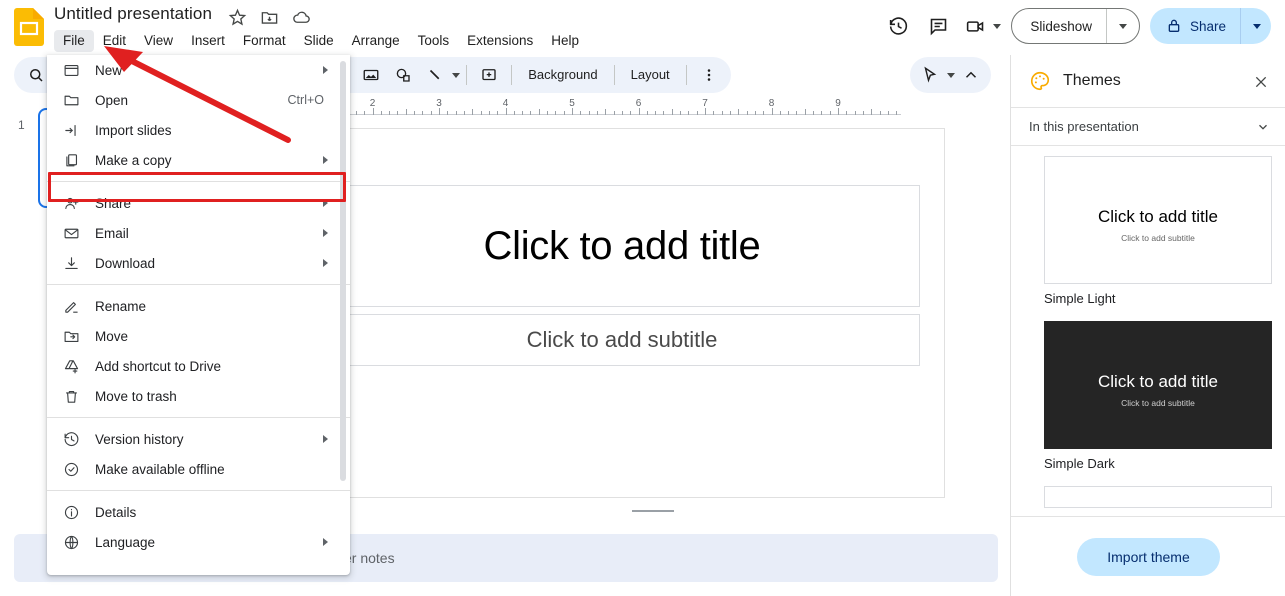 This screenshot has width=1285, height=596. What do you see at coordinates (198, 203) in the screenshot?
I see `file-menu-item-share: Share` at bounding box center [198, 203].